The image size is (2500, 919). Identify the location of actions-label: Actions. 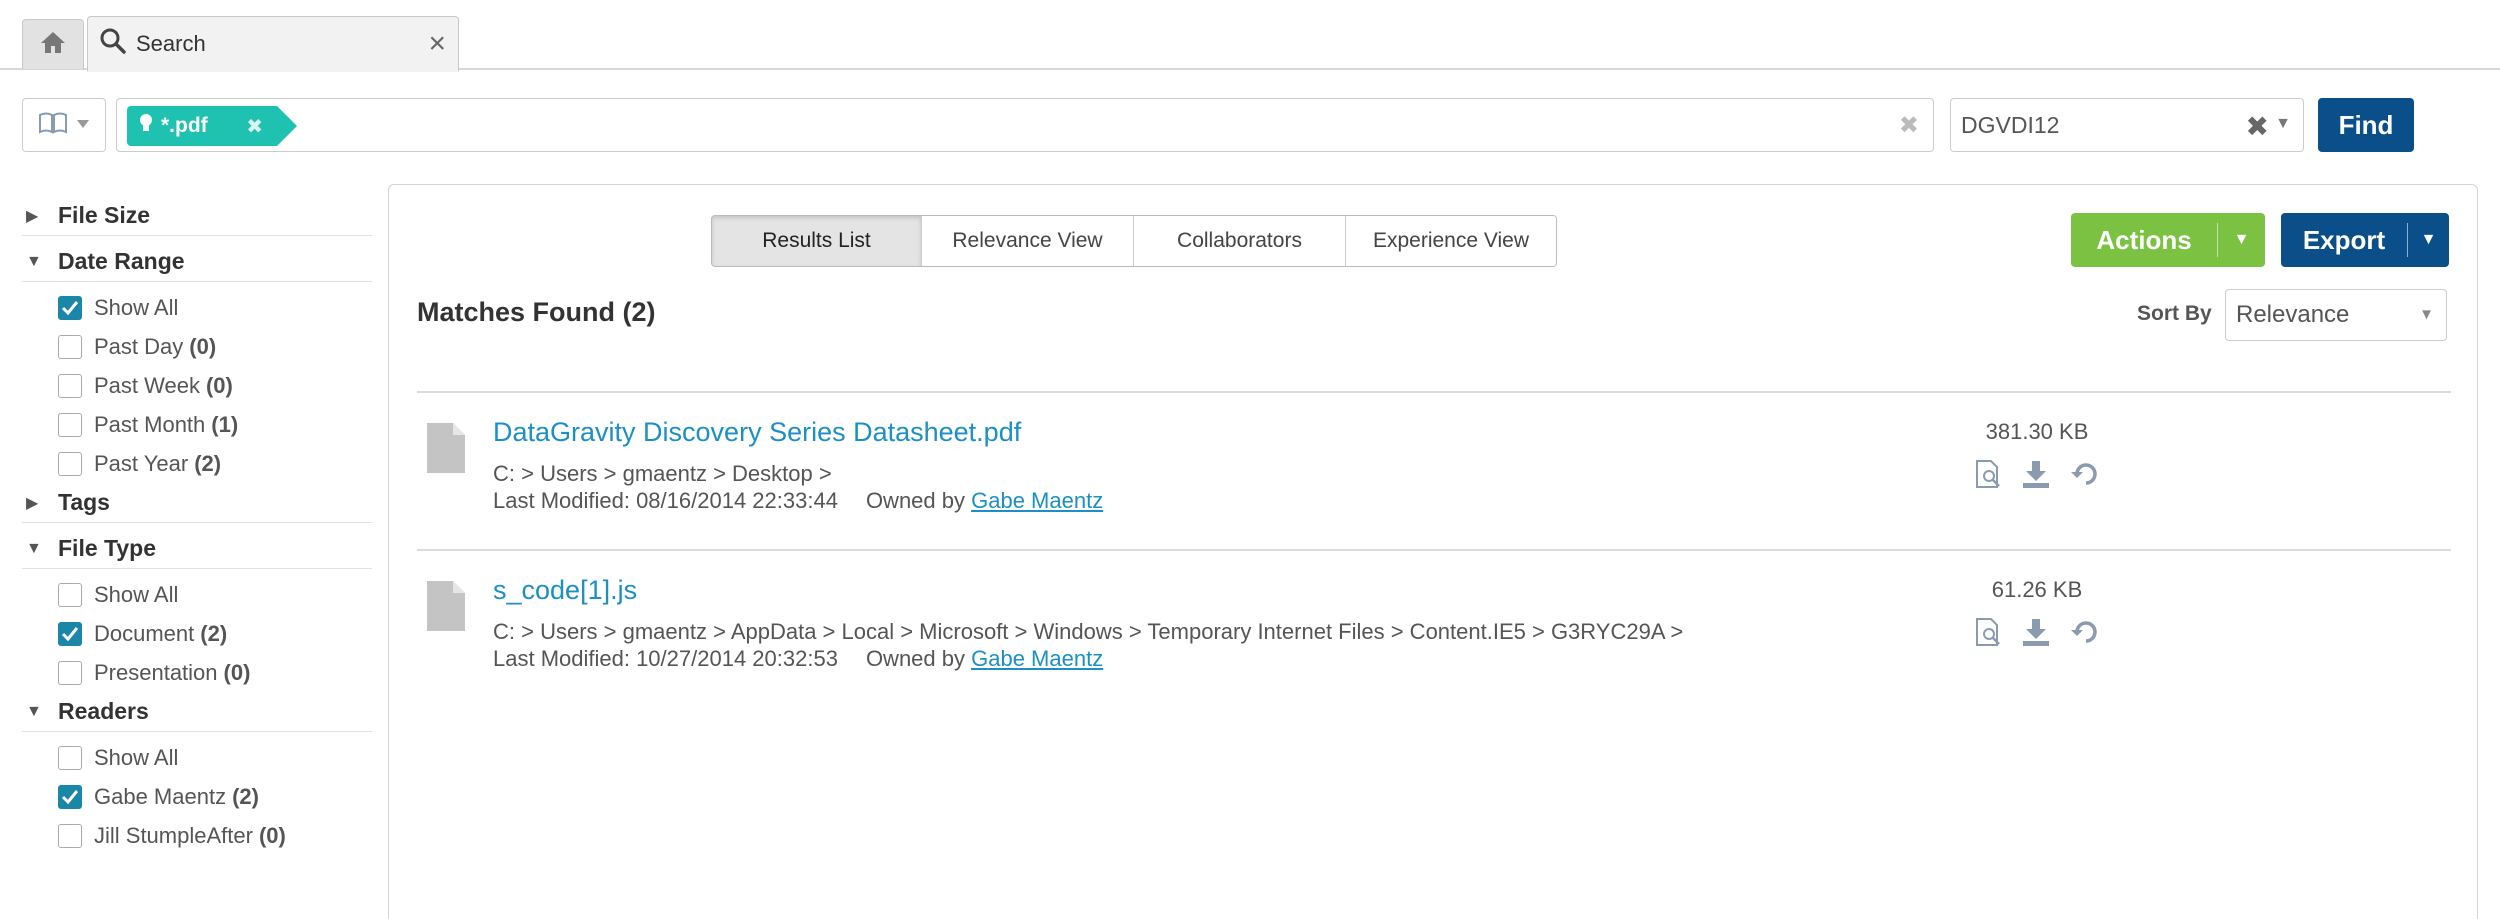
(2144, 239).